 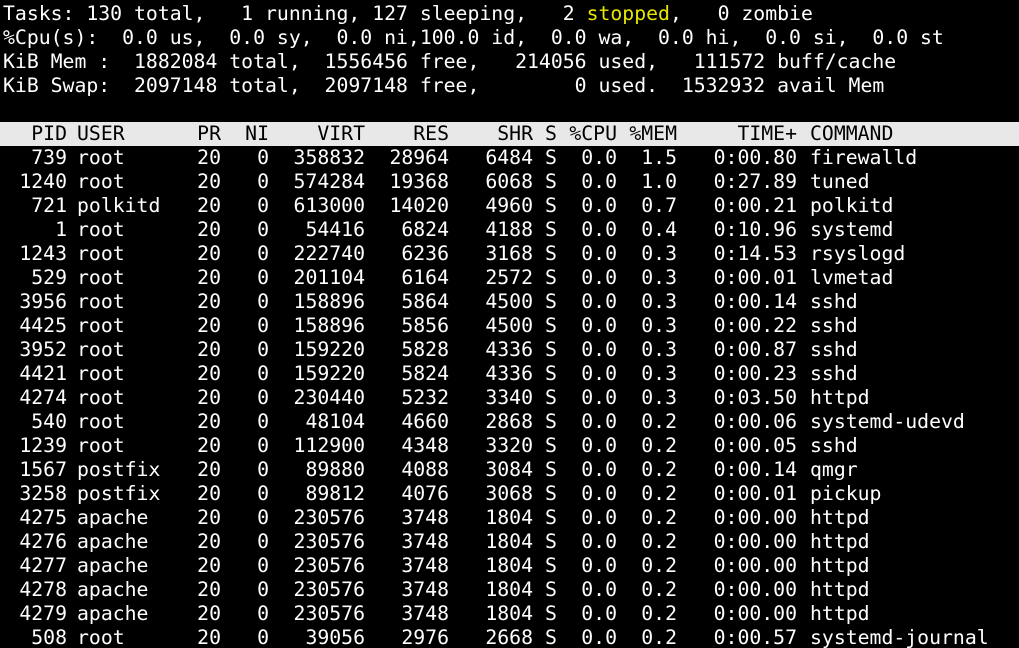 I want to click on cell-shr: 6068, so click(x=491, y=182).